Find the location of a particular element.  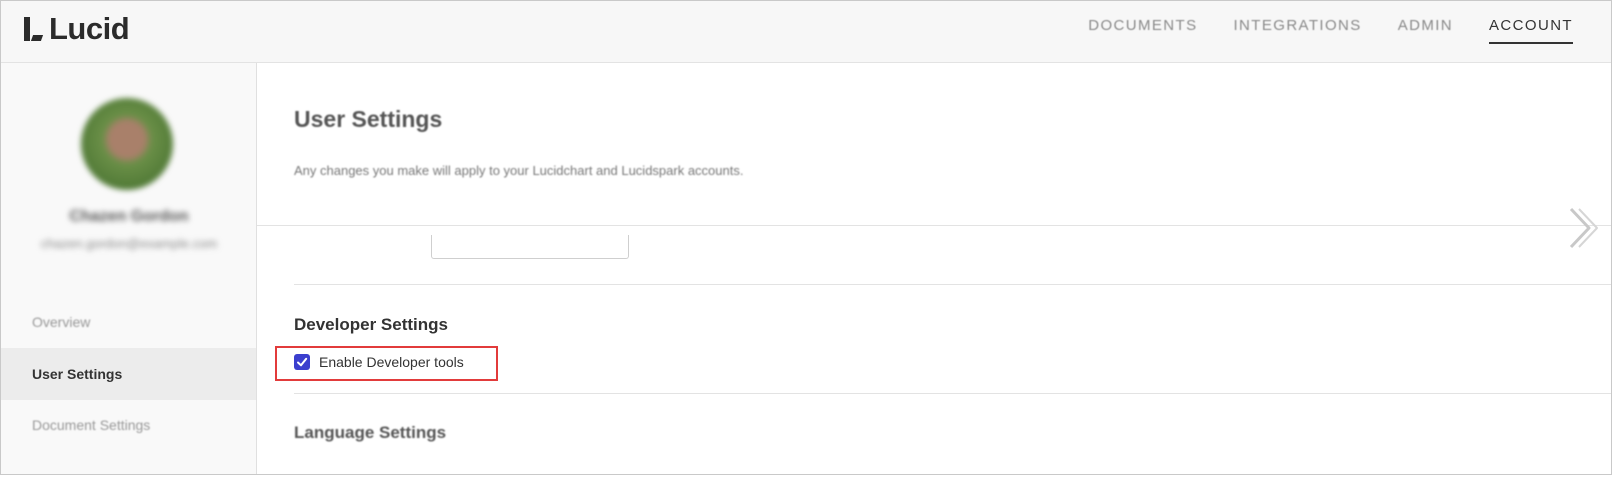

developer-tools-checkbox is located at coordinates (302, 362).